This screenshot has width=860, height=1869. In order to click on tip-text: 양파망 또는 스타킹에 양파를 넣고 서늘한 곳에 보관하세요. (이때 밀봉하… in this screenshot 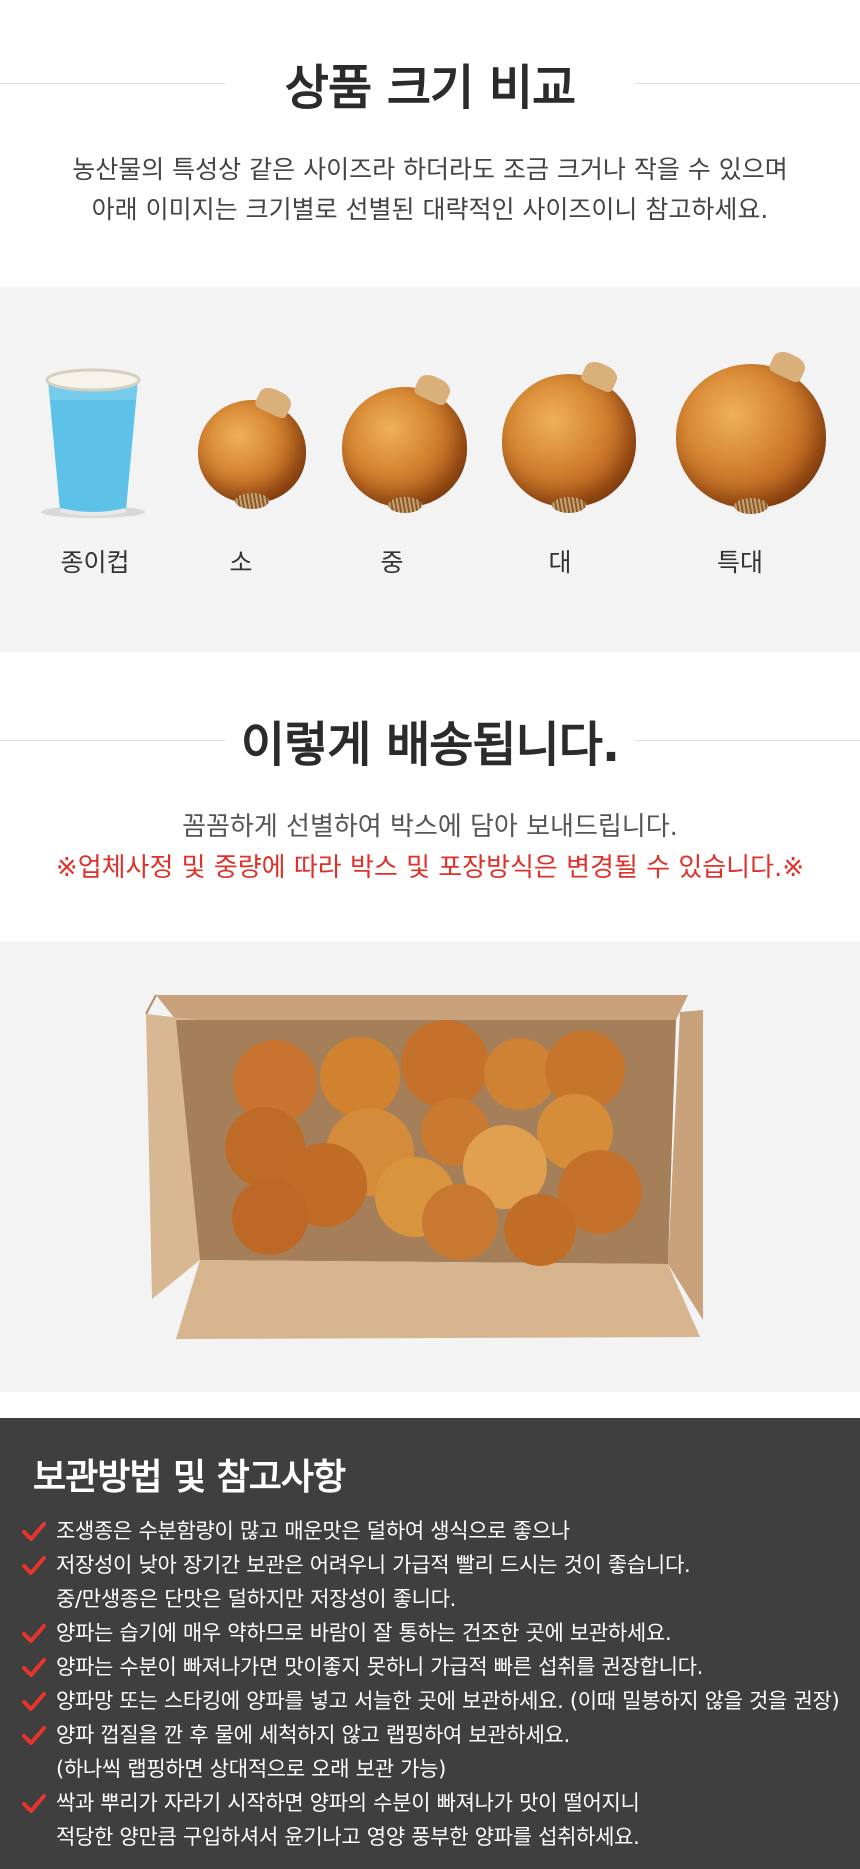, I will do `click(448, 1701)`.